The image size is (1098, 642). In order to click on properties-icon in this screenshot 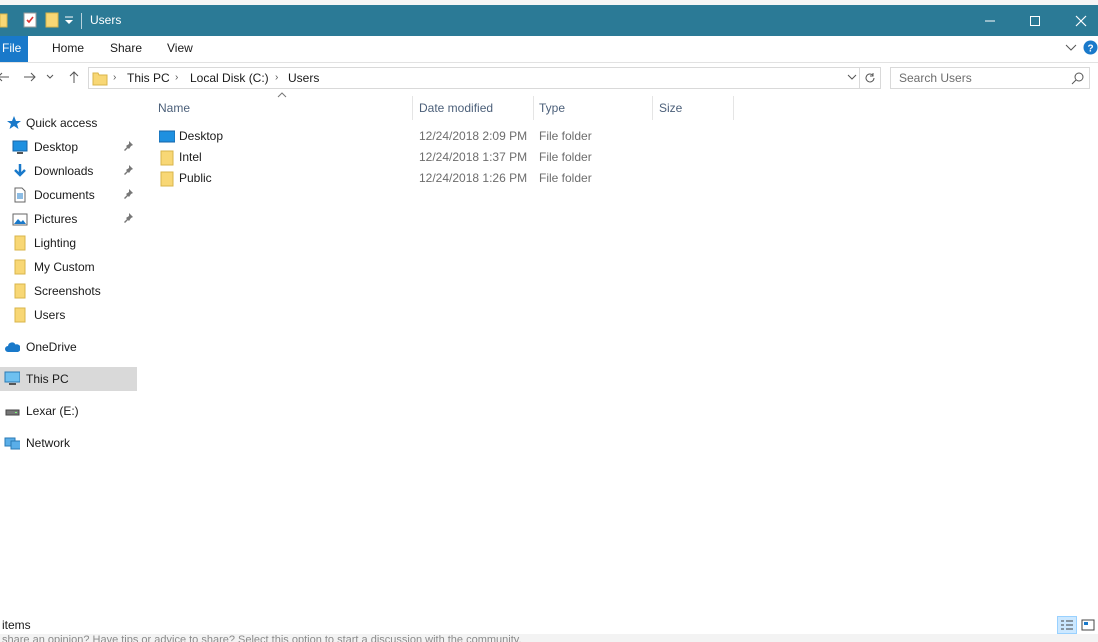, I will do `click(30, 20)`.